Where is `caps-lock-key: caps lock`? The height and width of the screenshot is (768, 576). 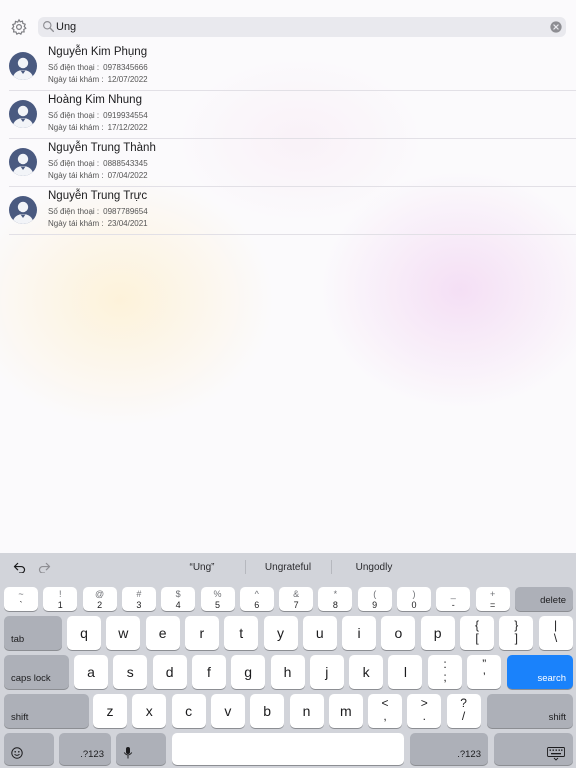
caps-lock-key: caps lock is located at coordinates (36, 672).